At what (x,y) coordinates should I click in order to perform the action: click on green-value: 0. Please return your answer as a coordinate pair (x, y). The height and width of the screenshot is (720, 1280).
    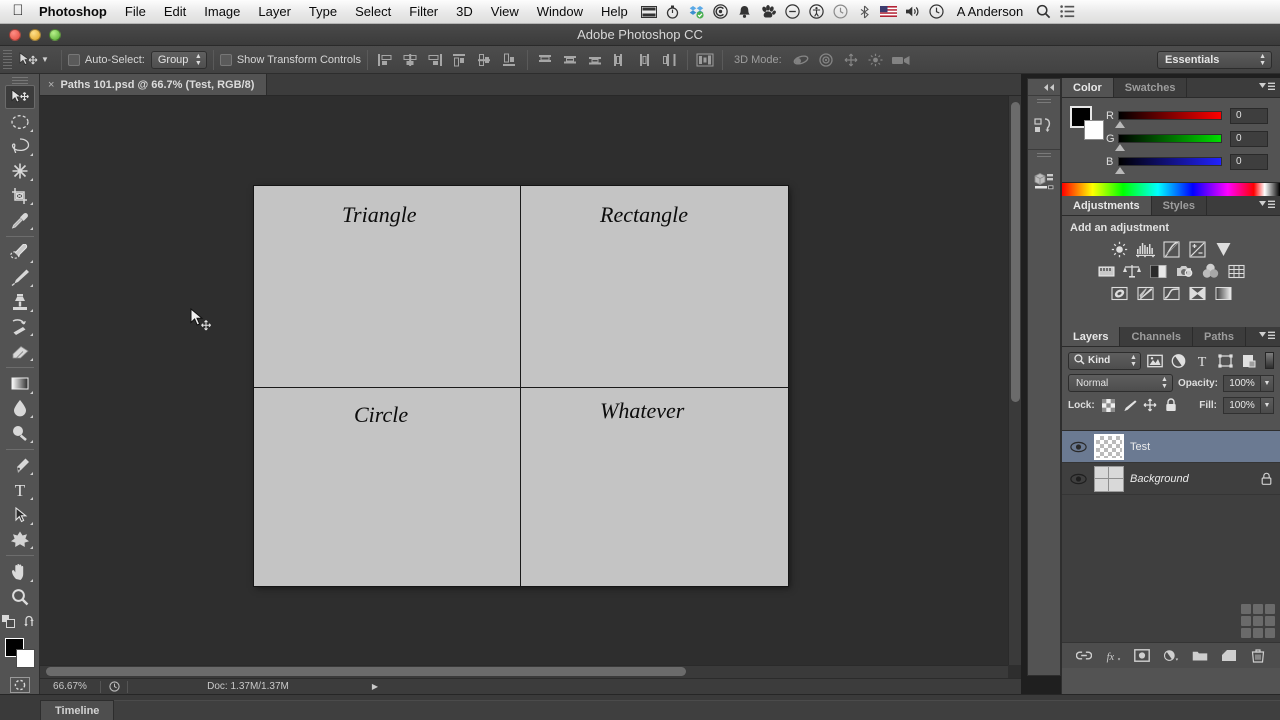
    Looking at the image, I should click on (1249, 138).